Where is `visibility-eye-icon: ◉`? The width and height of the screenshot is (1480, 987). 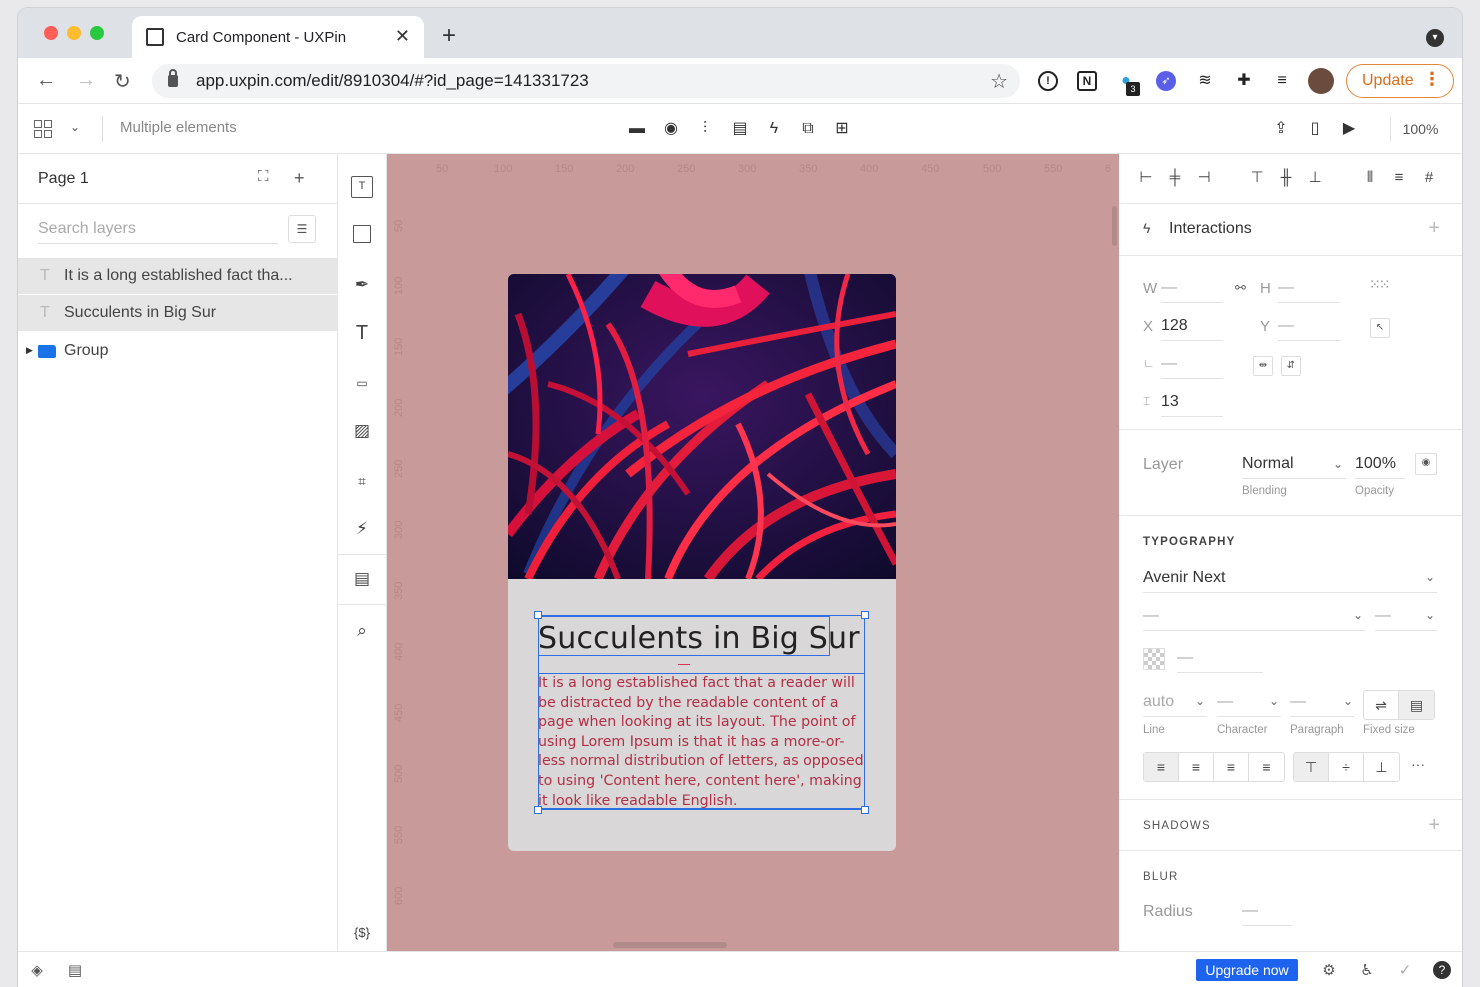
visibility-eye-icon: ◉ is located at coordinates (1426, 464).